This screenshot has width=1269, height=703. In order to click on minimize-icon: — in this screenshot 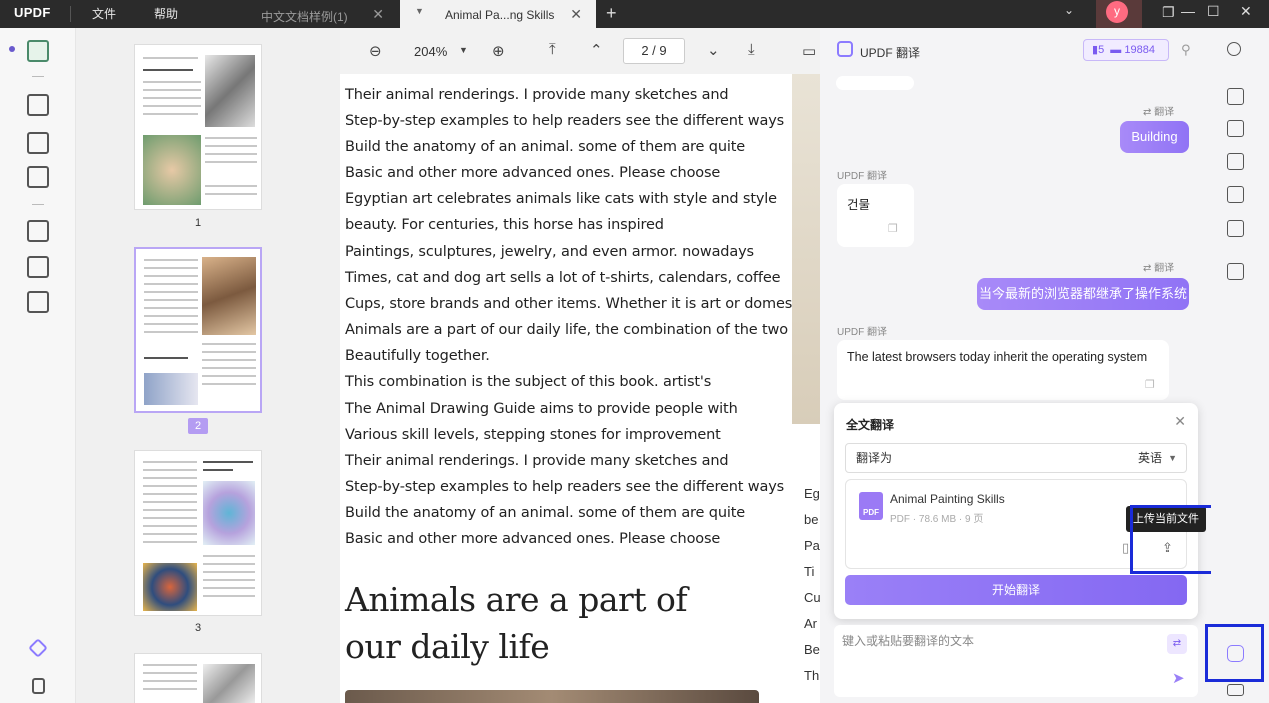, I will do `click(1188, 11)`.